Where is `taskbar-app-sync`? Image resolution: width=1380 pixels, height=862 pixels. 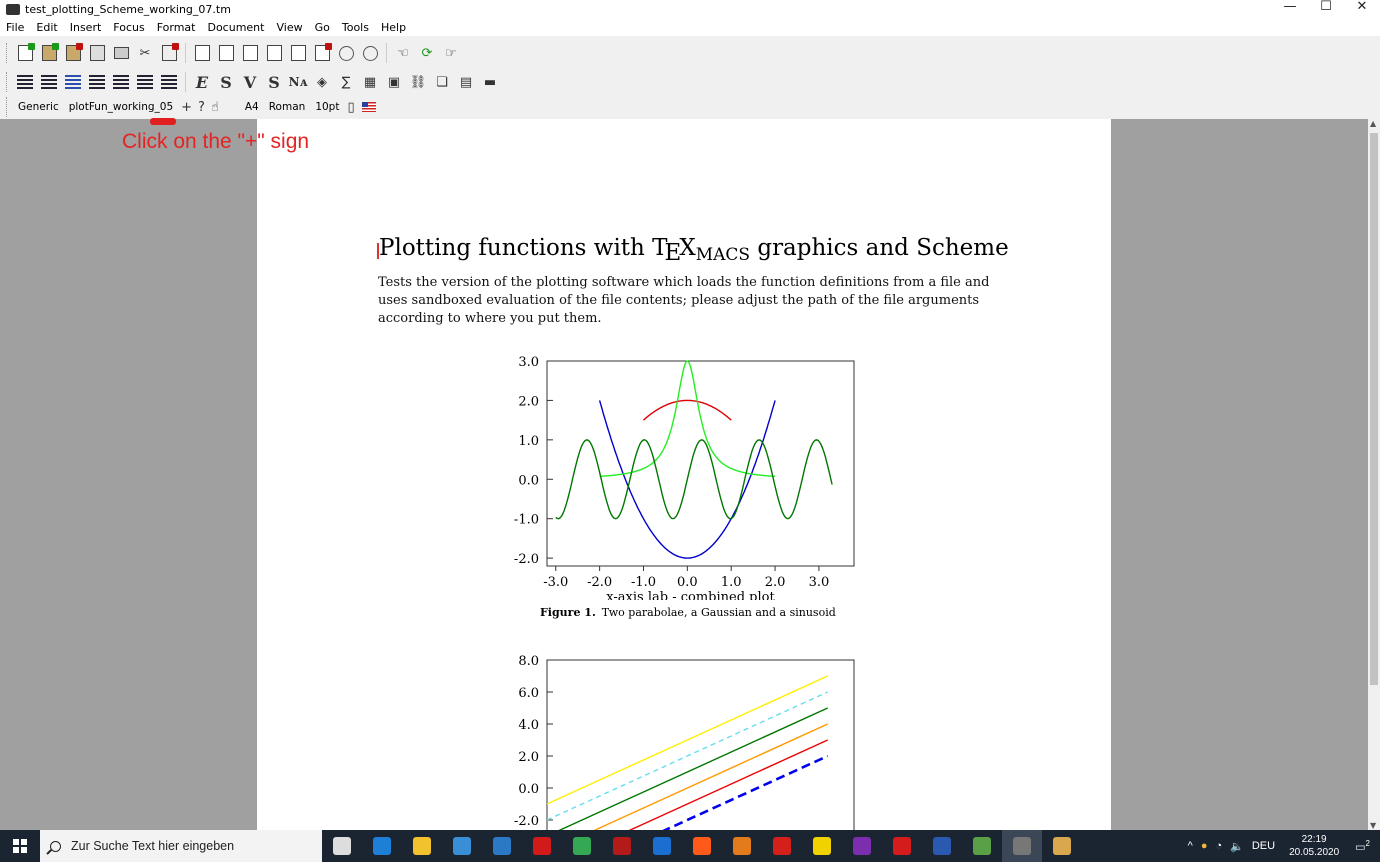 taskbar-app-sync is located at coordinates (702, 846).